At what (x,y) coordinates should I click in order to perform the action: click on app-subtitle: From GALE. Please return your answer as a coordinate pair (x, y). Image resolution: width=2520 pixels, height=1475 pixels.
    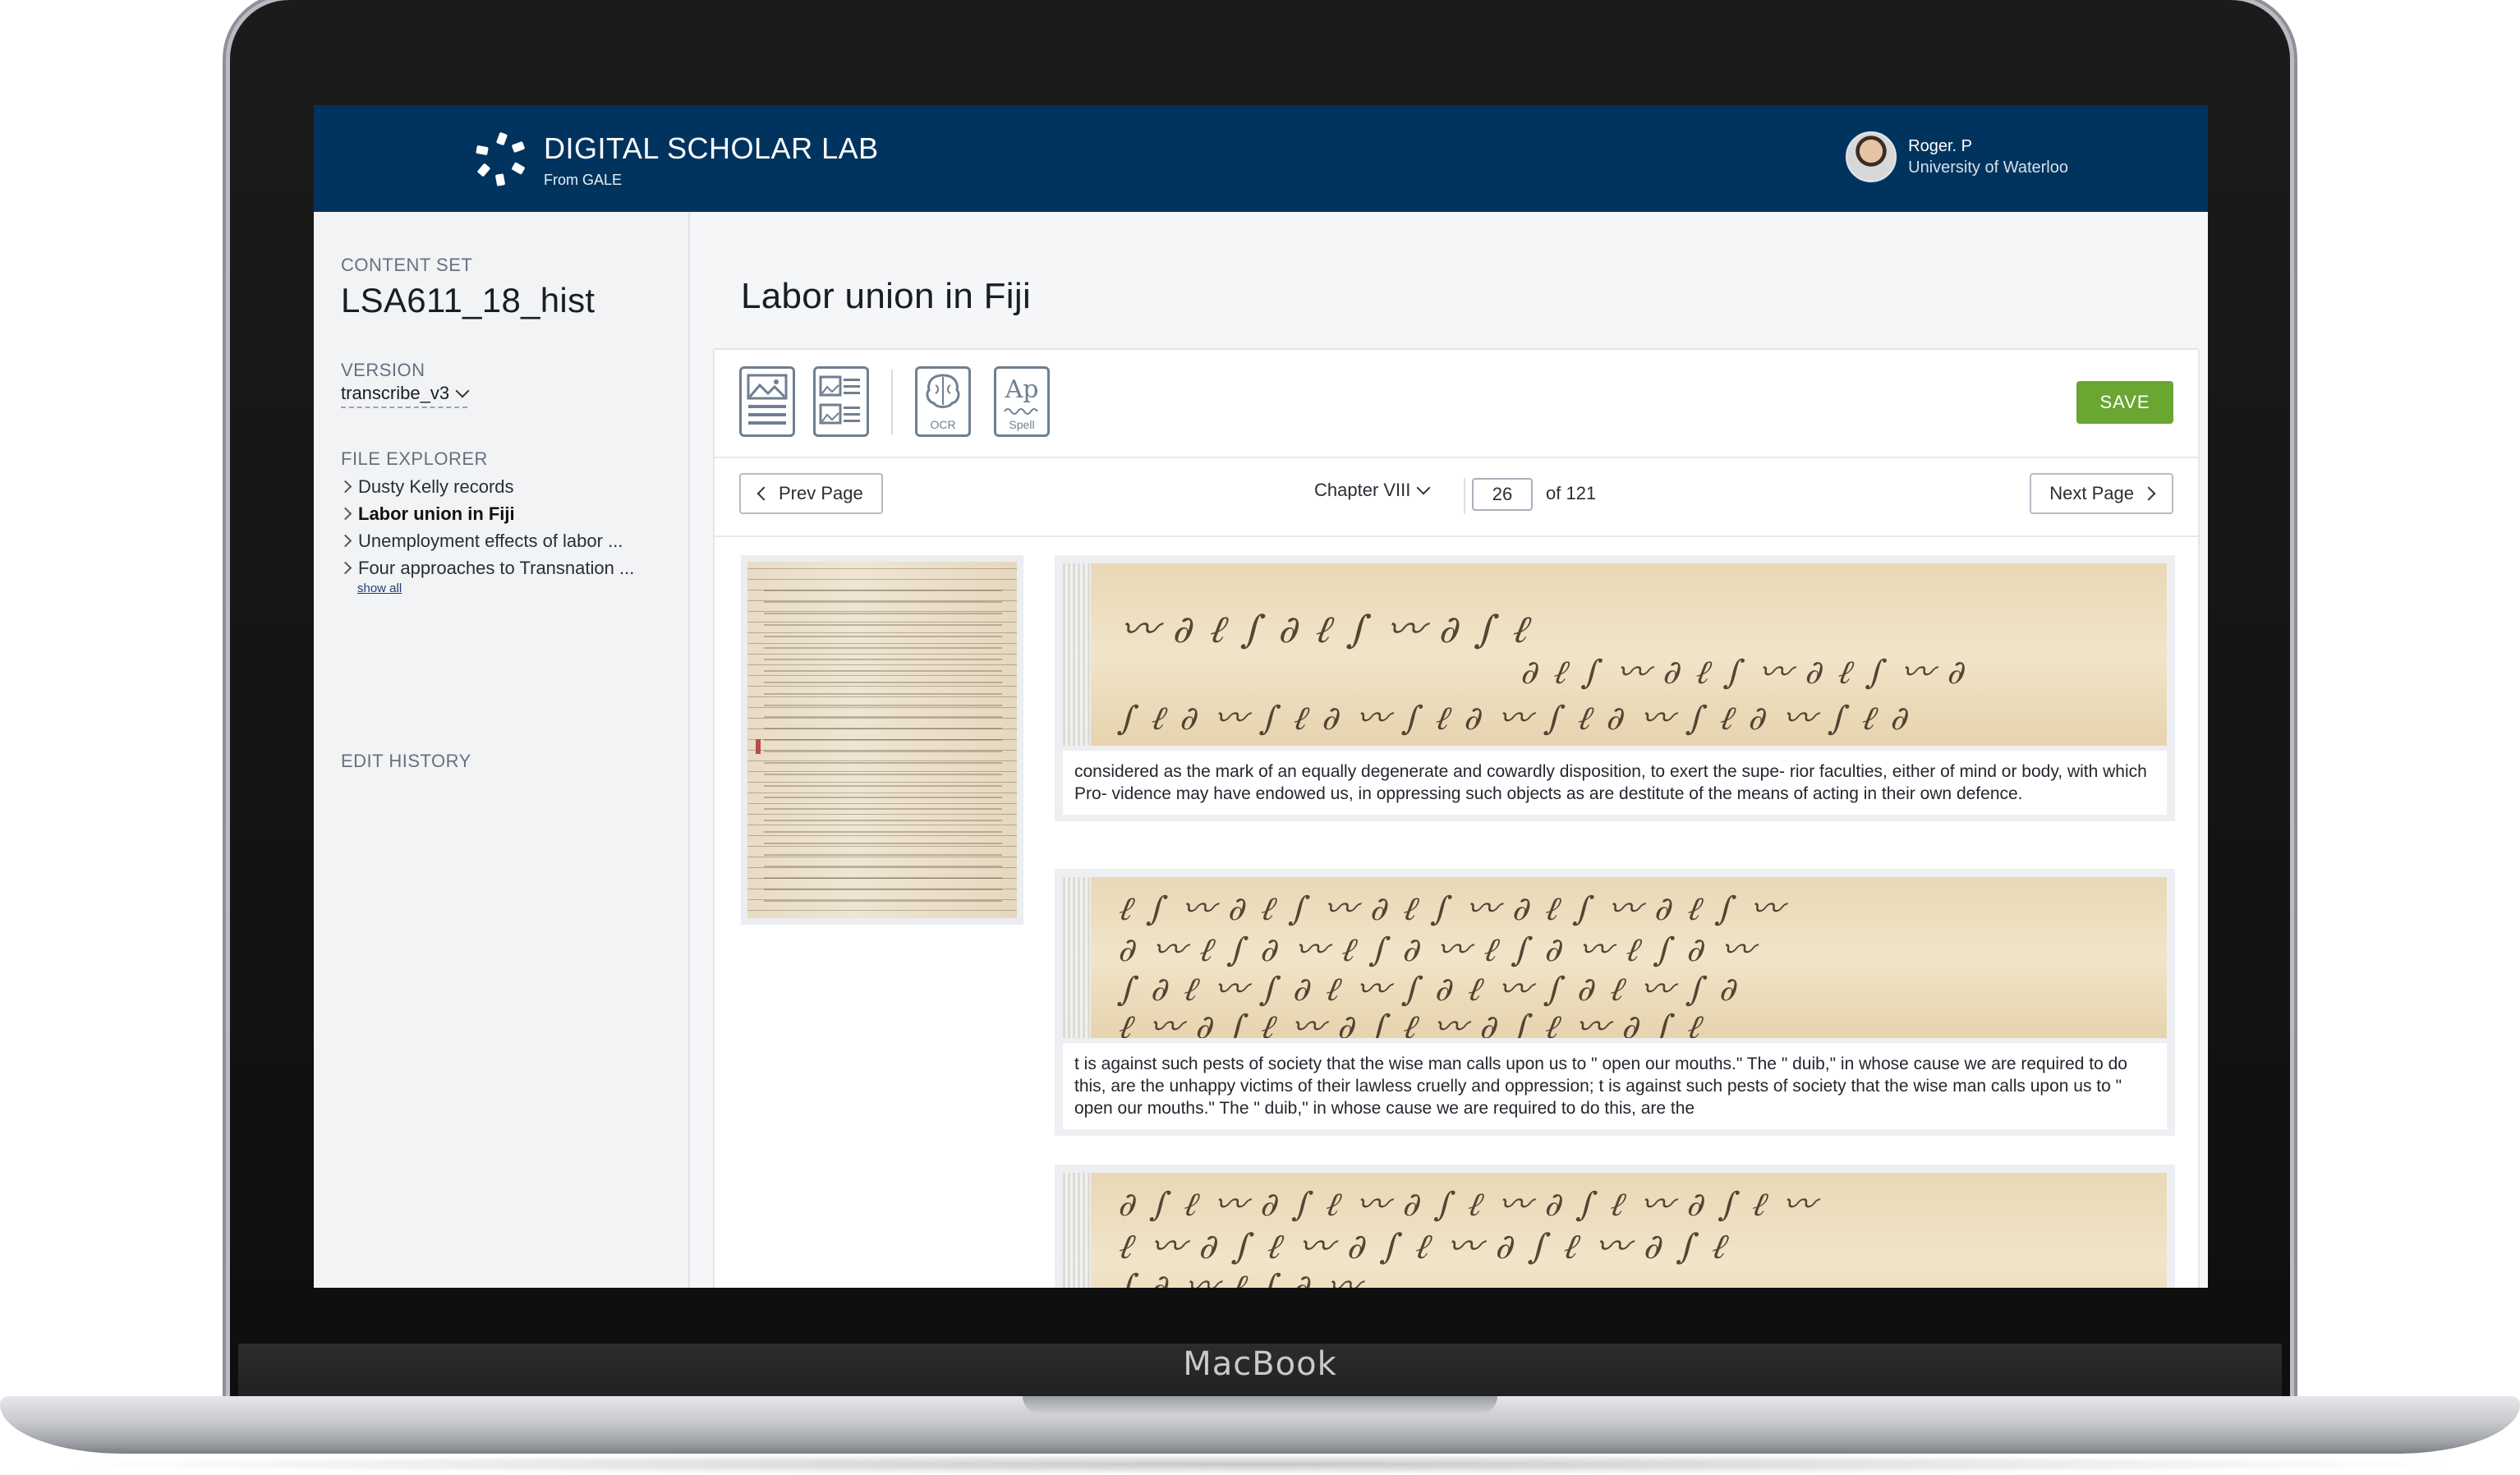
    Looking at the image, I should click on (583, 179).